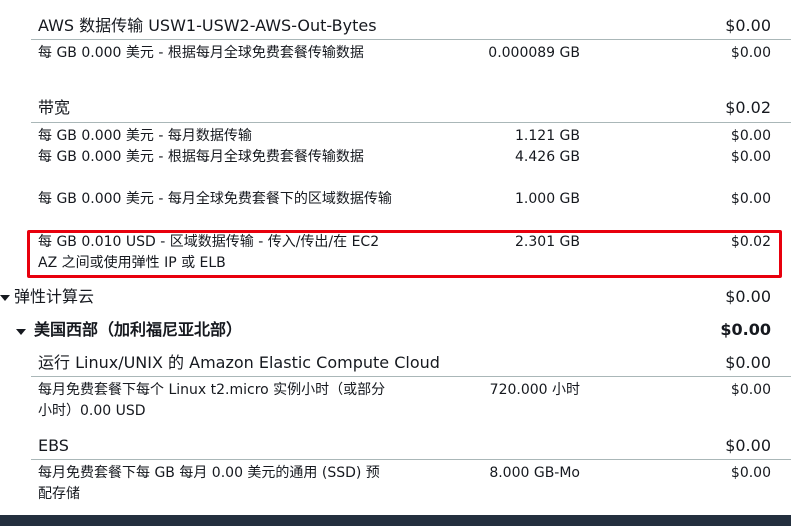  What do you see at coordinates (54, 107) in the screenshot?
I see `section-name-bandwidth: 带宽` at bounding box center [54, 107].